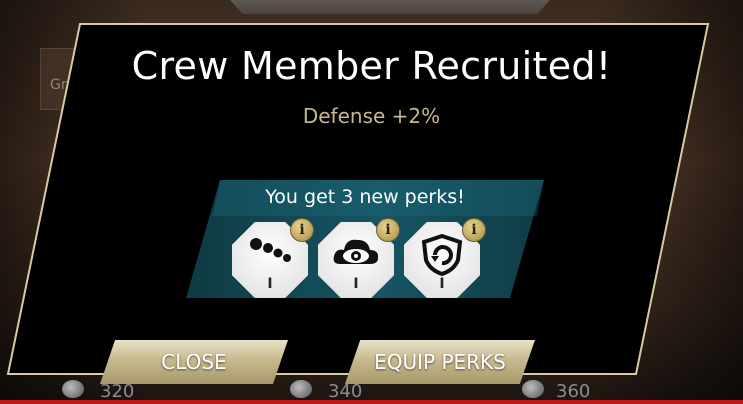 This screenshot has width=743, height=404. I want to click on dialog-subtitle: Defense +2%, so click(371, 116).